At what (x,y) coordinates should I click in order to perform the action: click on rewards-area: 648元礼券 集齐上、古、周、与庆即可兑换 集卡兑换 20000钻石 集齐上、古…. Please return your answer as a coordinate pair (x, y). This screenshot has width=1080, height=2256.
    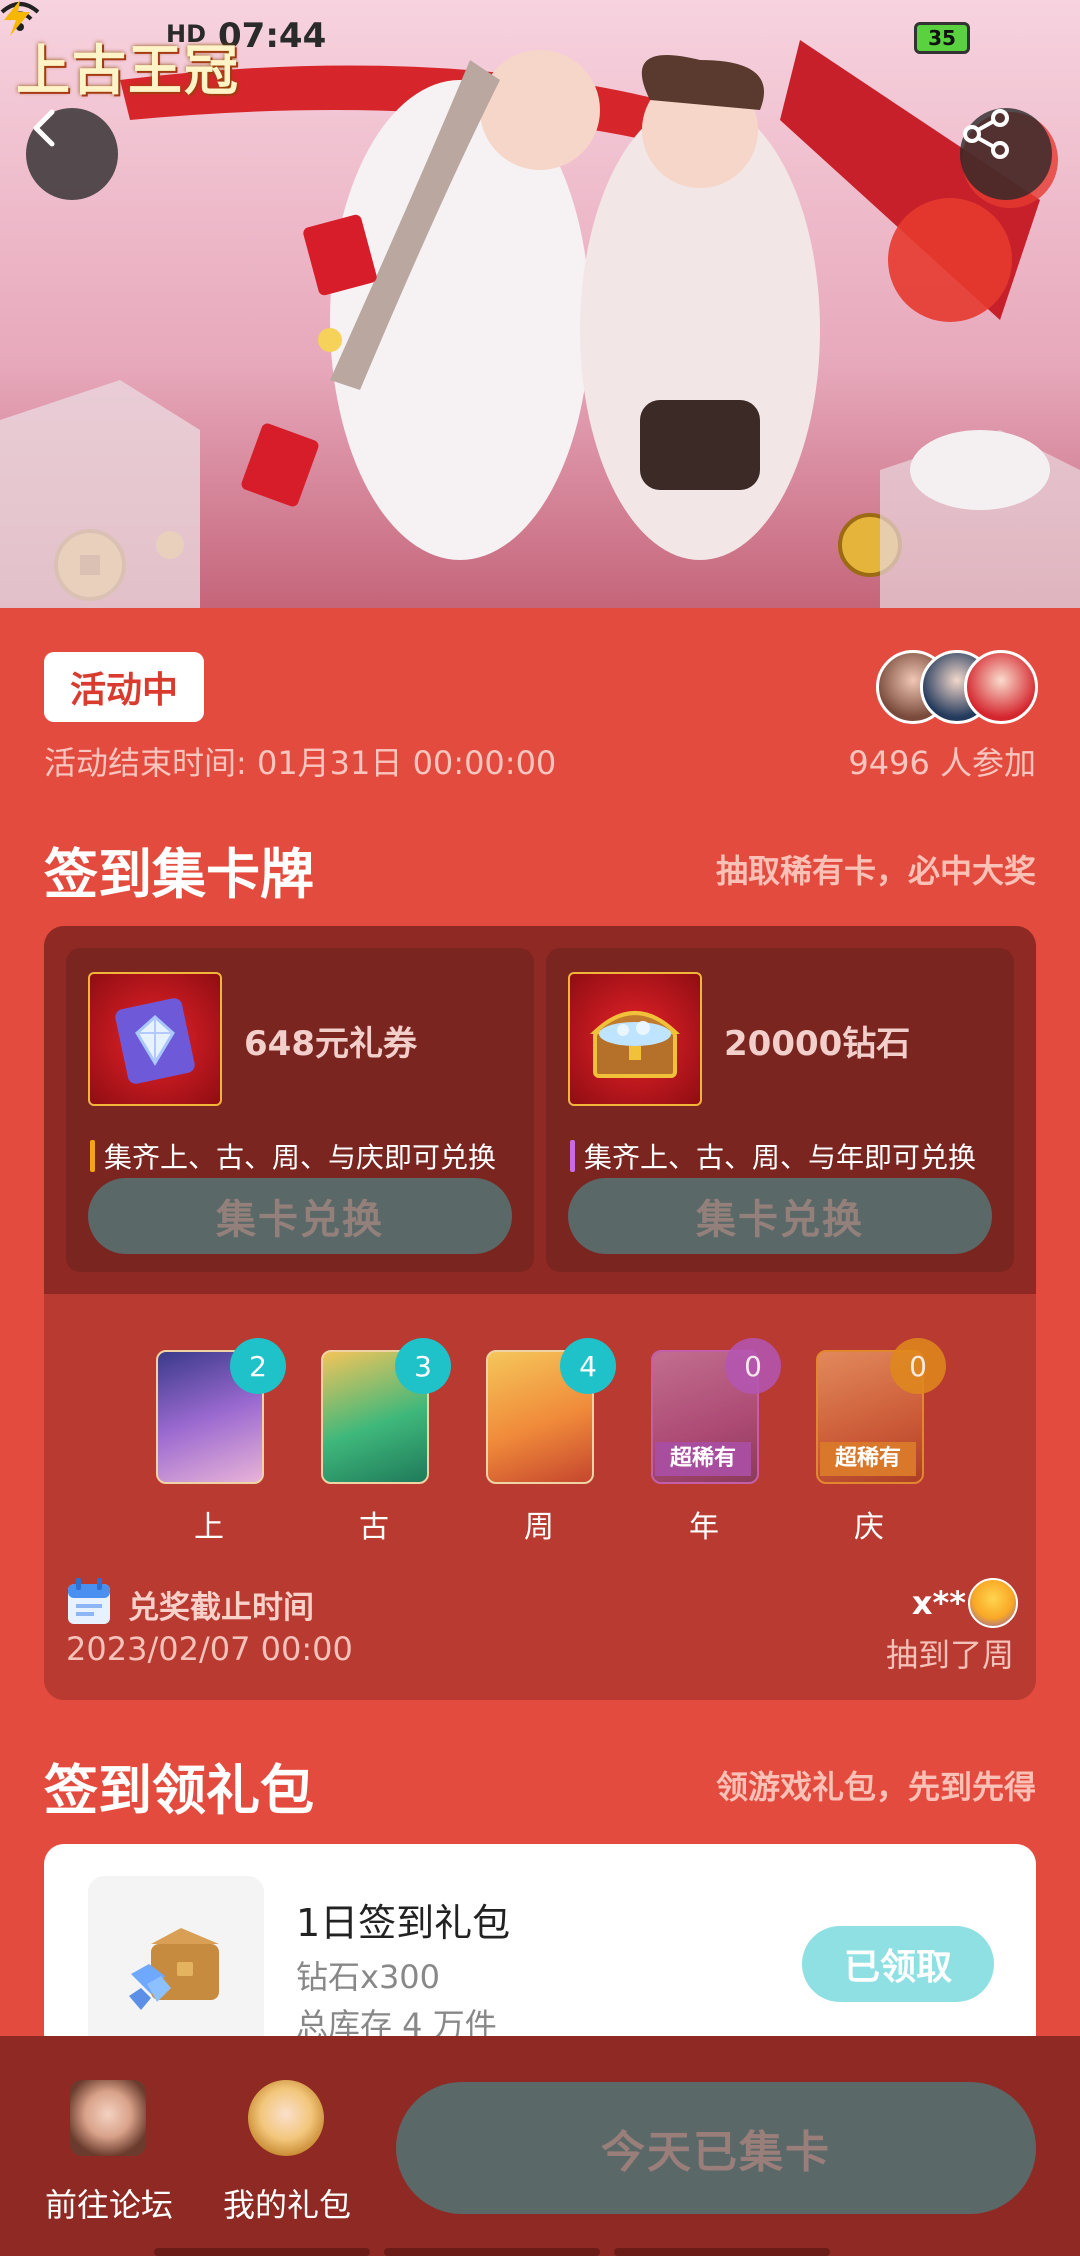
    Looking at the image, I should click on (540, 1110).